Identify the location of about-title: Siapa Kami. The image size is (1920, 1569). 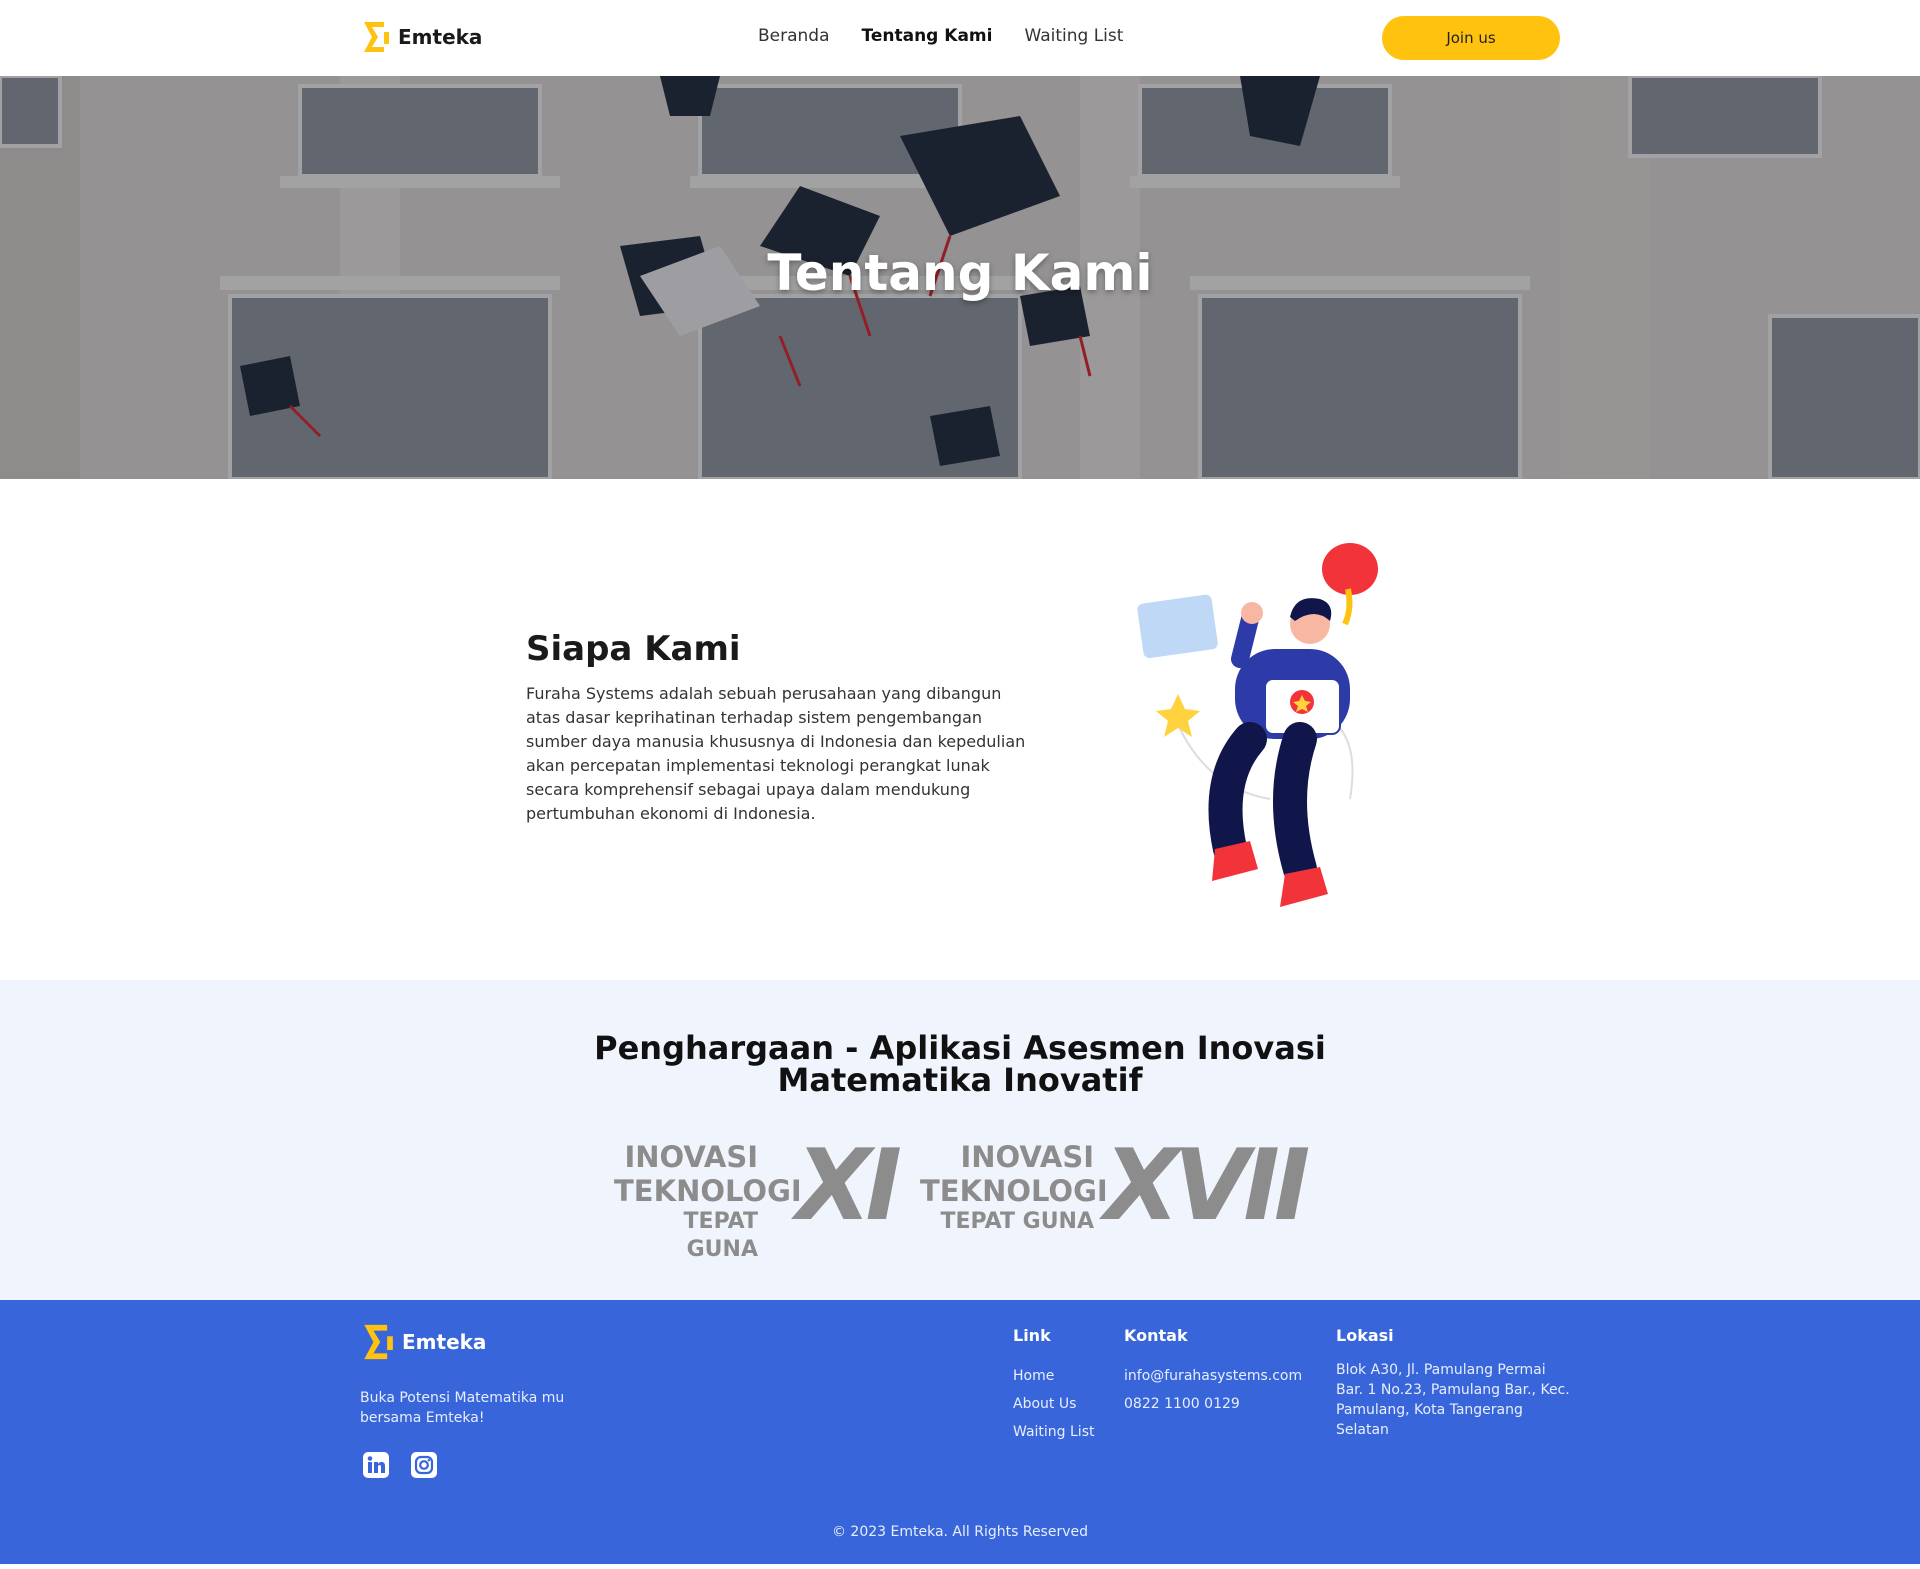
(633, 649).